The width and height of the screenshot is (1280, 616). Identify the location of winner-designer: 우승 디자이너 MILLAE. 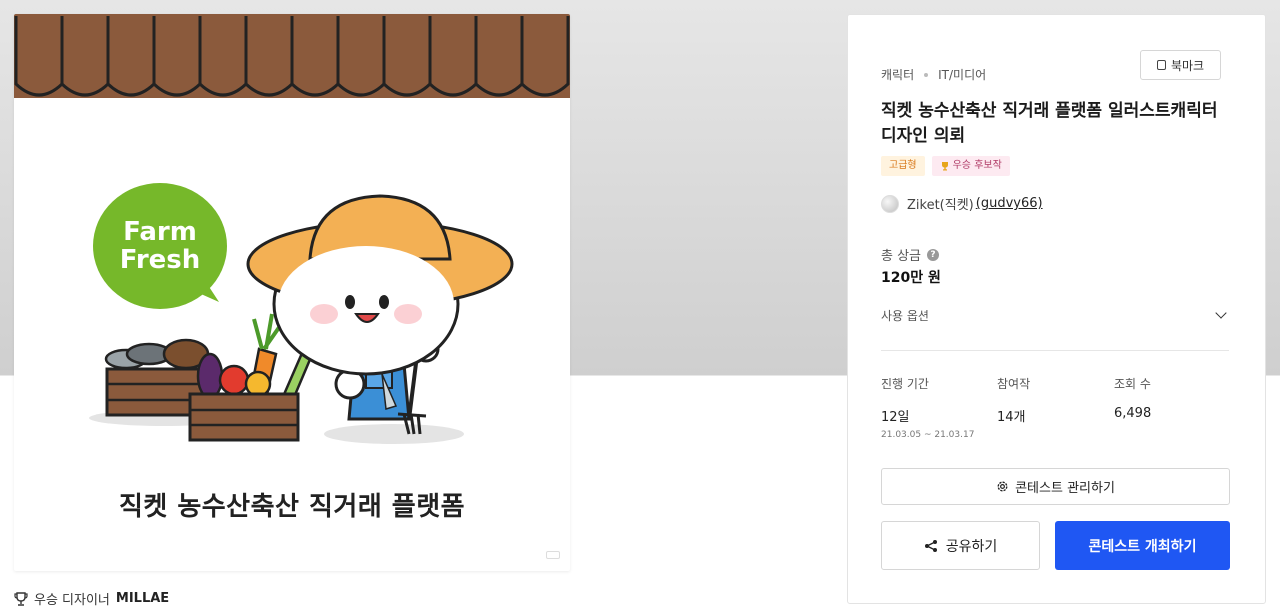
(91, 598).